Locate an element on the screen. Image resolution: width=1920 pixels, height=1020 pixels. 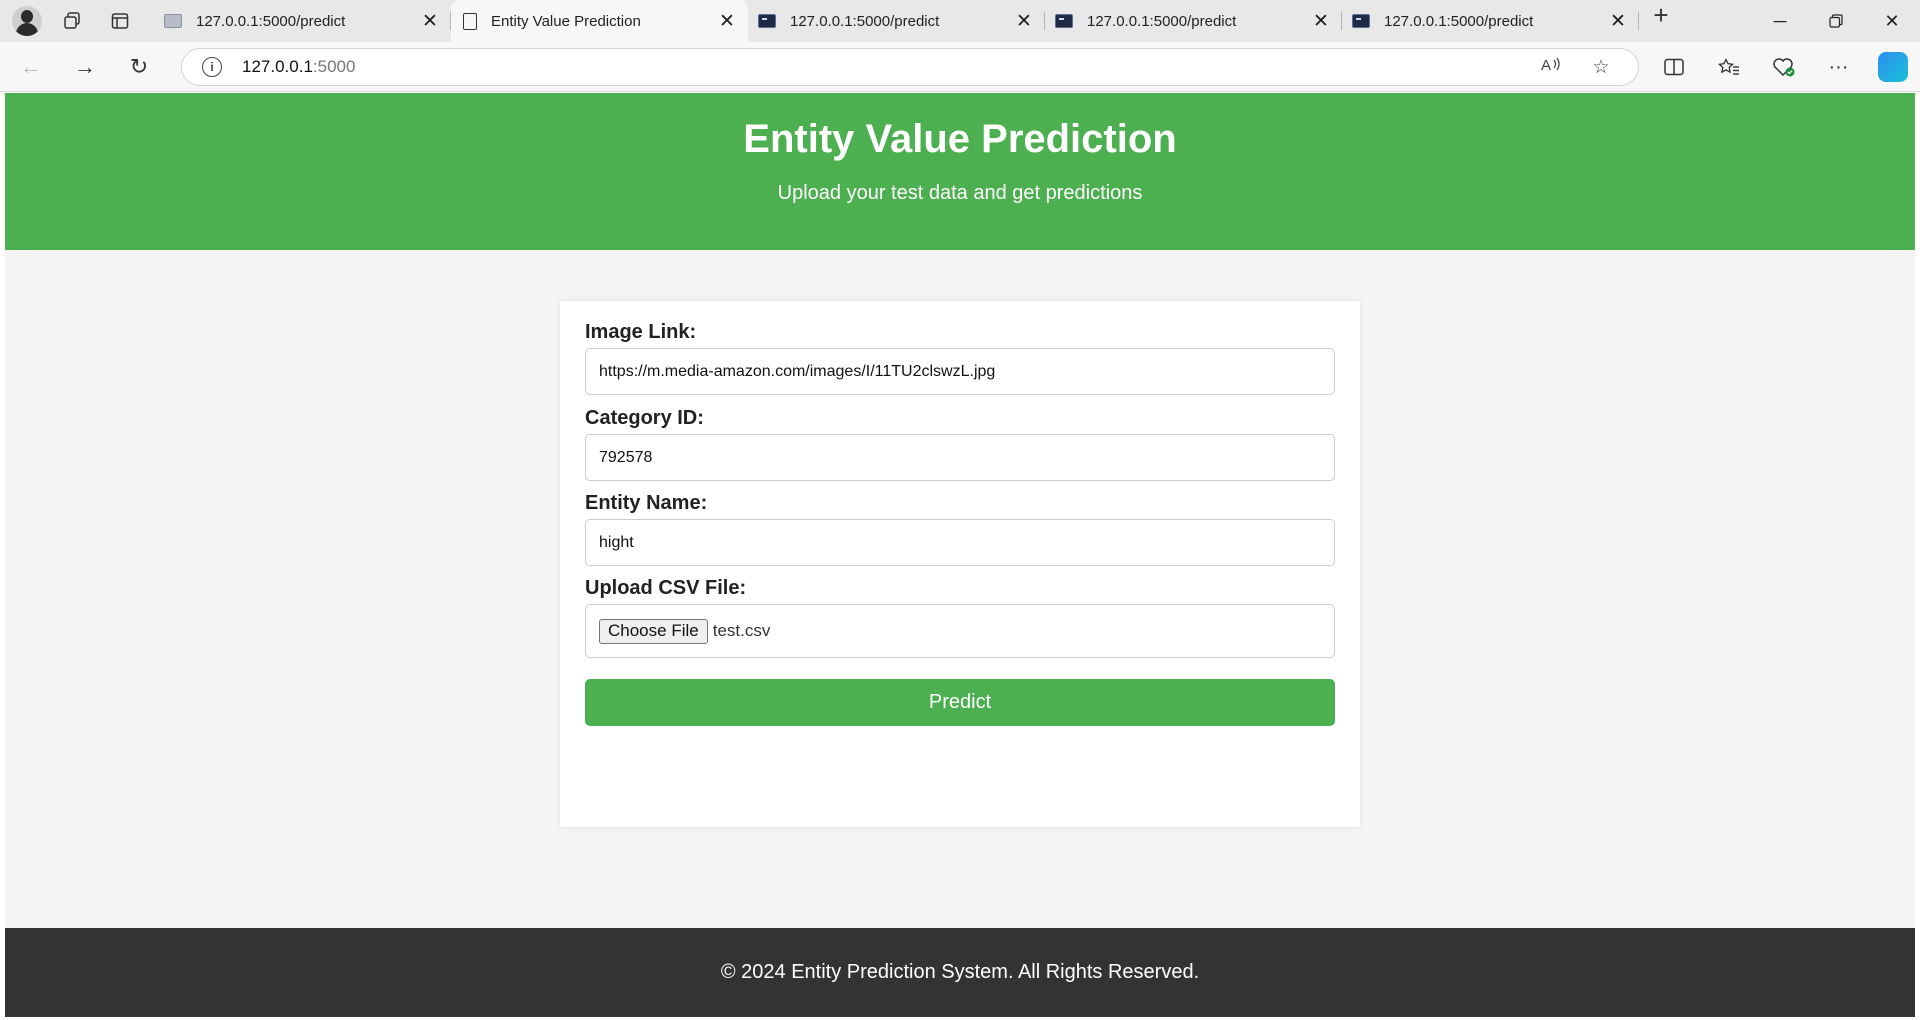
workspaces-icon is located at coordinates (72, 21).